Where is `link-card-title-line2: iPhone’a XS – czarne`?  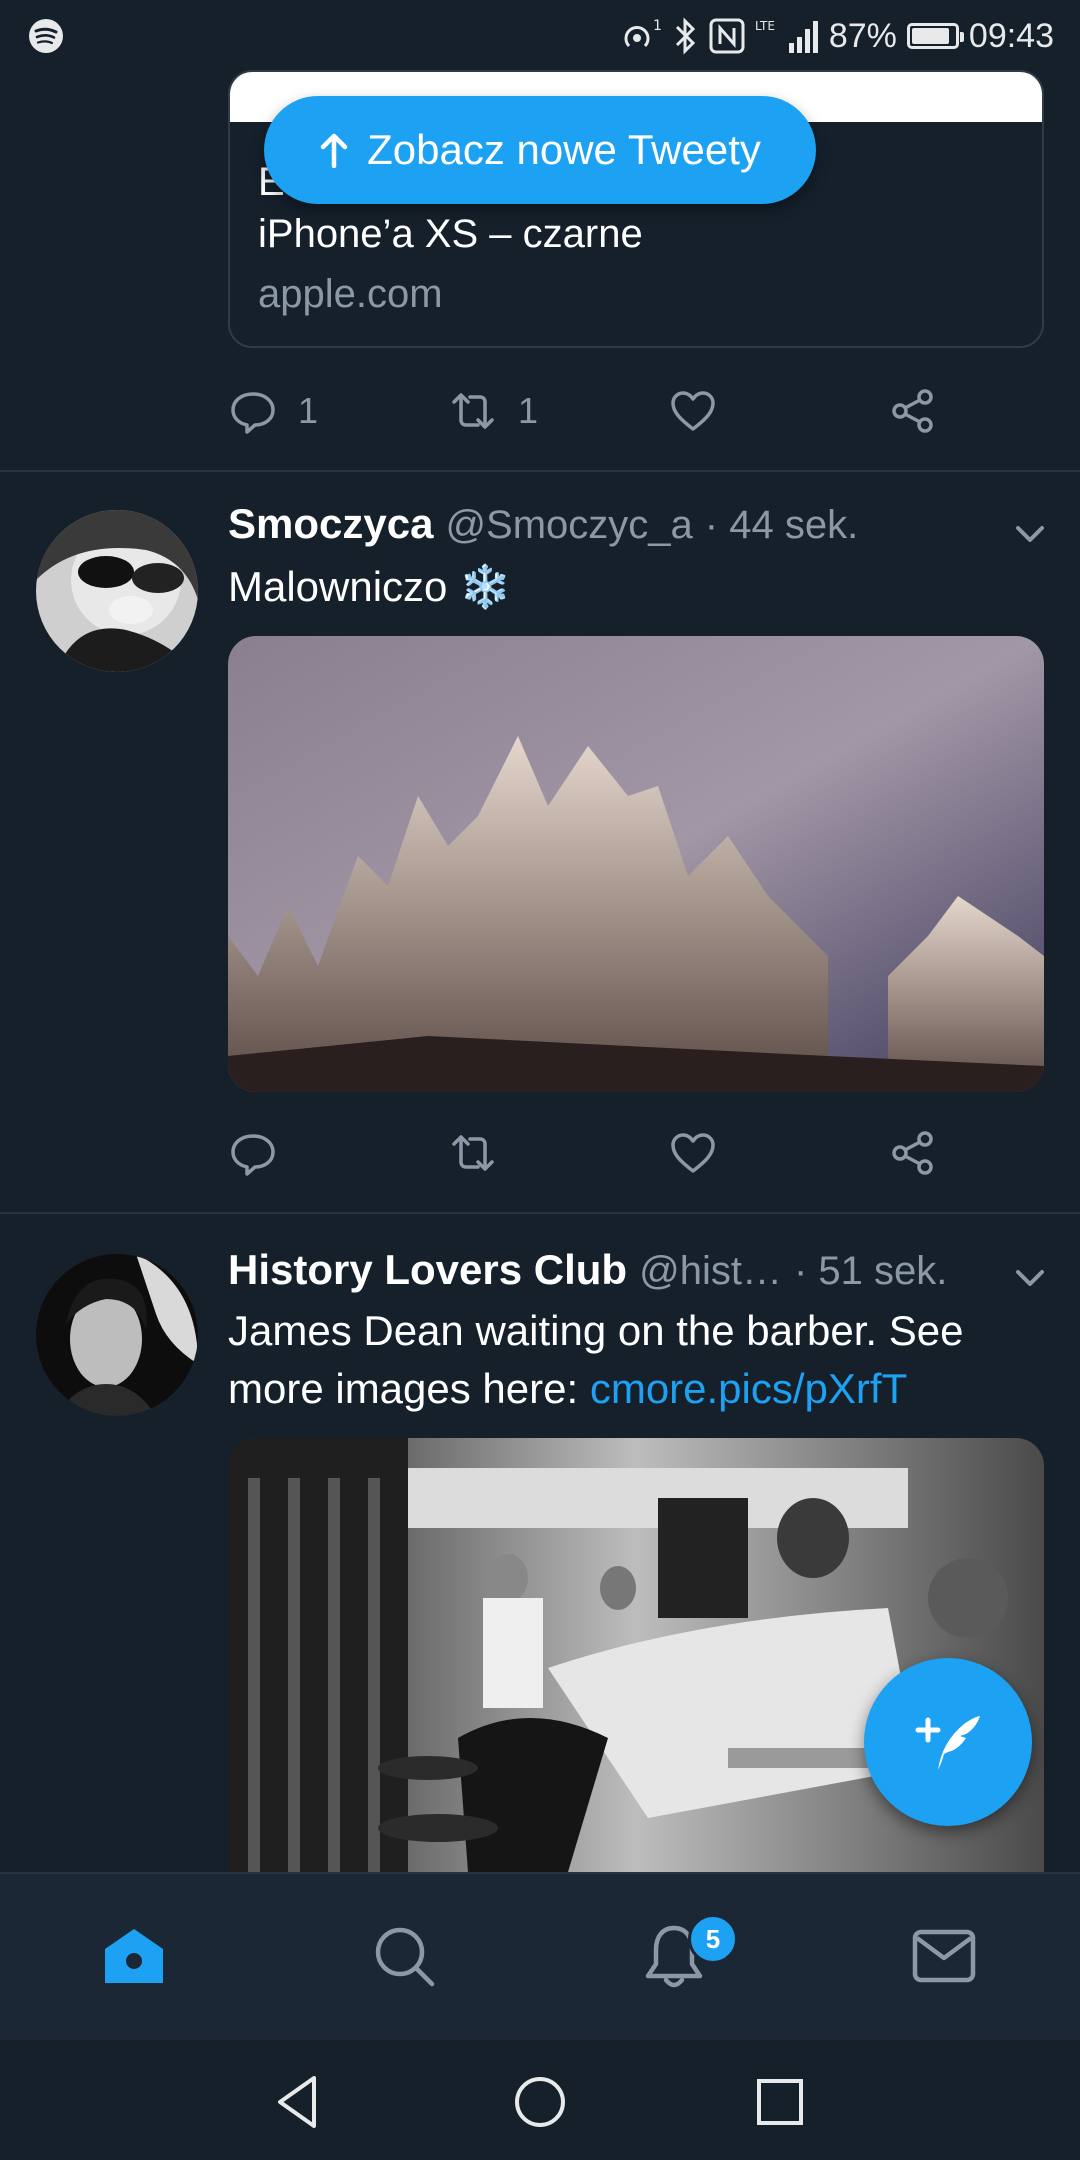 link-card-title-line2: iPhone’a XS – czarne is located at coordinates (450, 234).